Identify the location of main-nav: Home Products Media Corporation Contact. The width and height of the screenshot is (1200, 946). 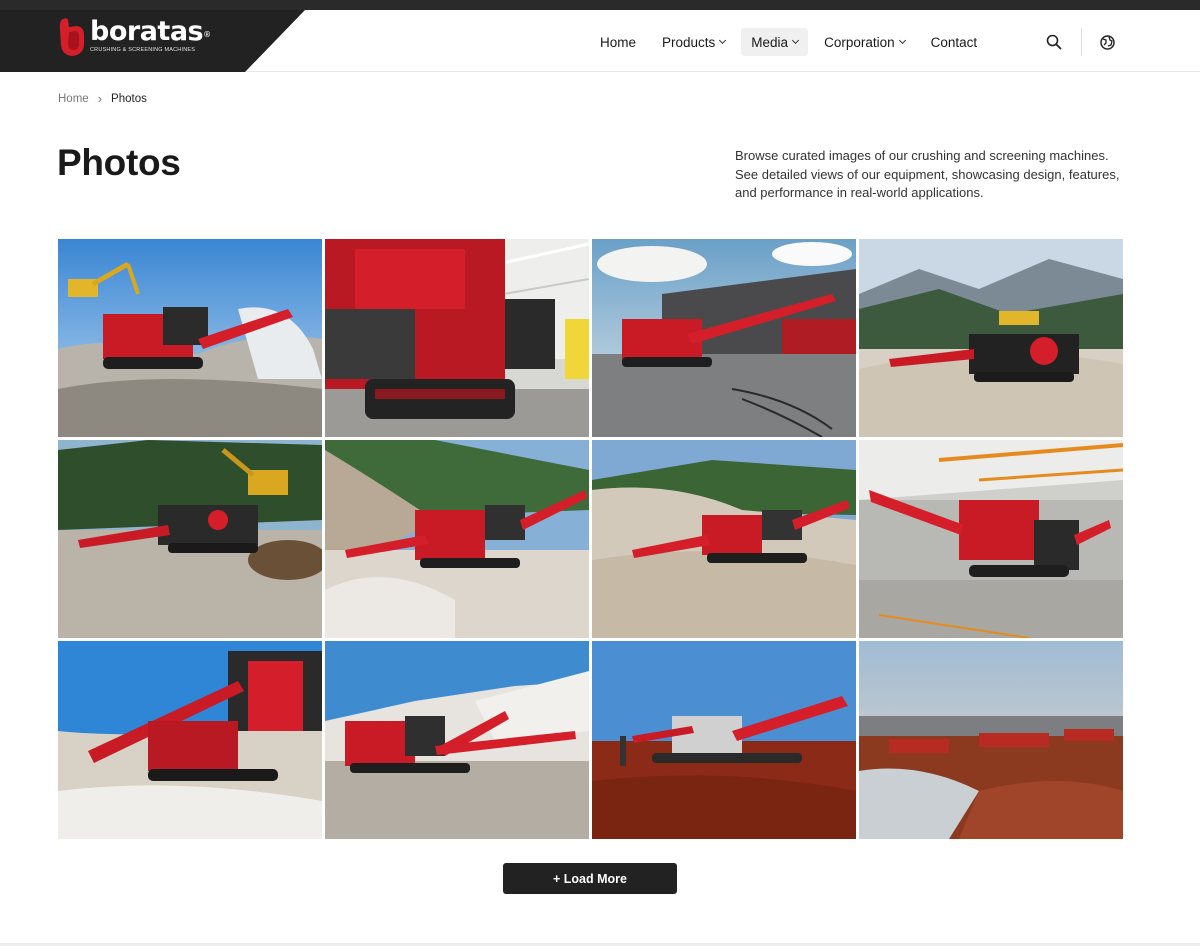
(791, 42).